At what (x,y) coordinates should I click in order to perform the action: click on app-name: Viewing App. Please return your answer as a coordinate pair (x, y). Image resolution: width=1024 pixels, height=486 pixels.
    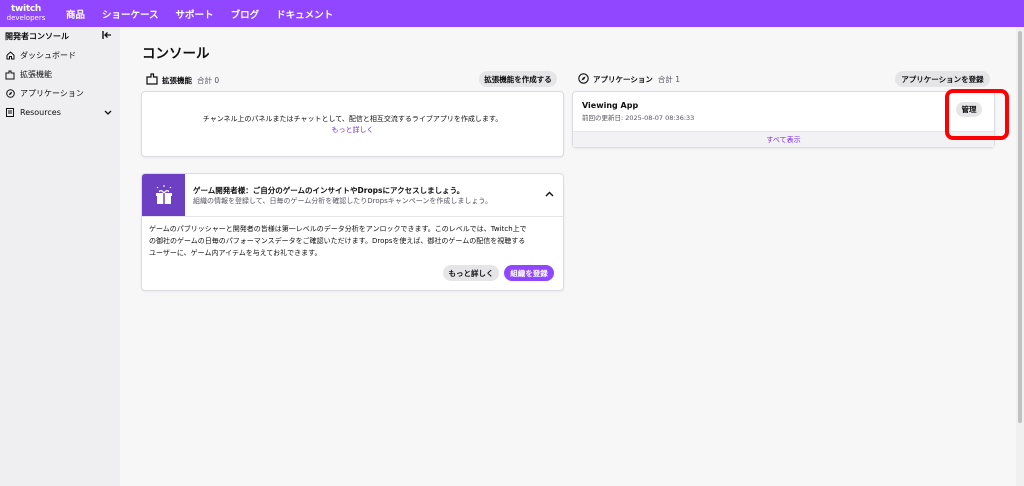
    Looking at the image, I should click on (610, 105).